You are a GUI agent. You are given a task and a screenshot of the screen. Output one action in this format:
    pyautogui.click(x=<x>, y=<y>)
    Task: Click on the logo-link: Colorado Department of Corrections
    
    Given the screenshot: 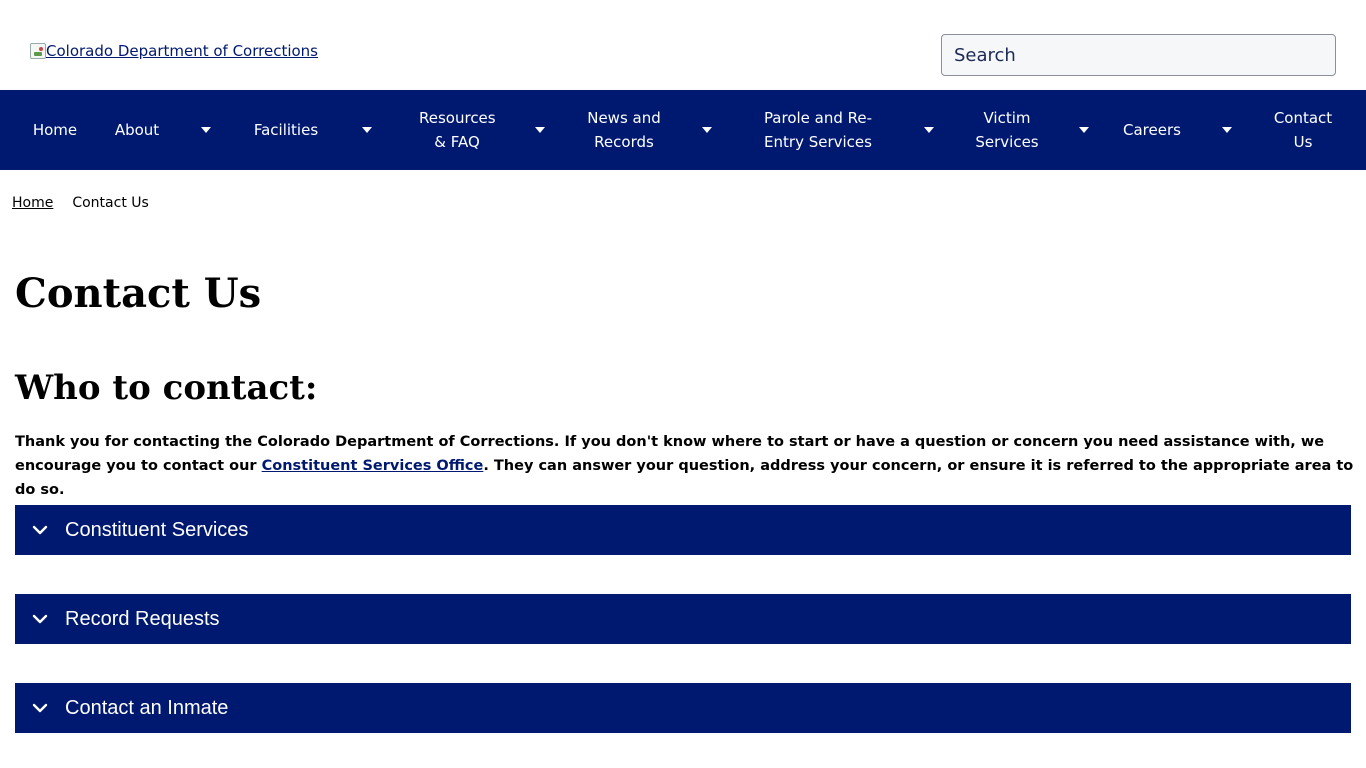 What is the action you would take?
    pyautogui.click(x=174, y=51)
    